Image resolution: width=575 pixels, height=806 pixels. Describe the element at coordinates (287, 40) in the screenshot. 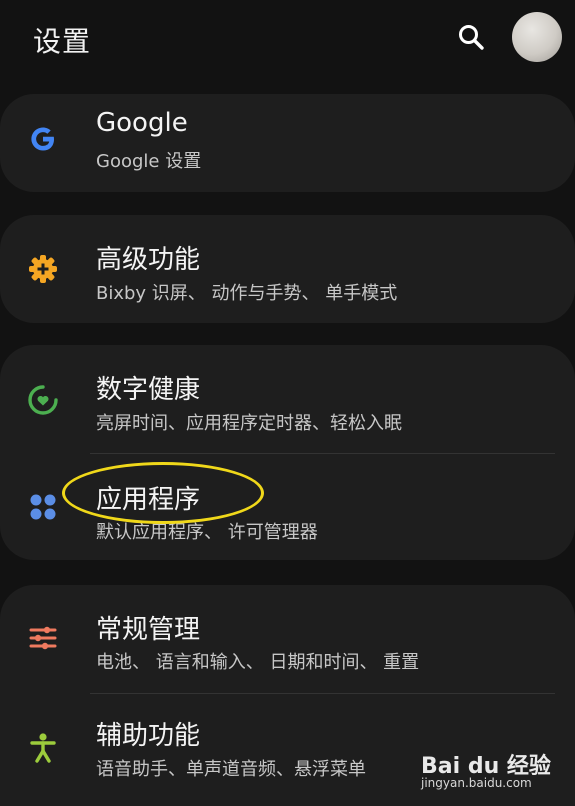

I see `top-bar: 设置` at that location.